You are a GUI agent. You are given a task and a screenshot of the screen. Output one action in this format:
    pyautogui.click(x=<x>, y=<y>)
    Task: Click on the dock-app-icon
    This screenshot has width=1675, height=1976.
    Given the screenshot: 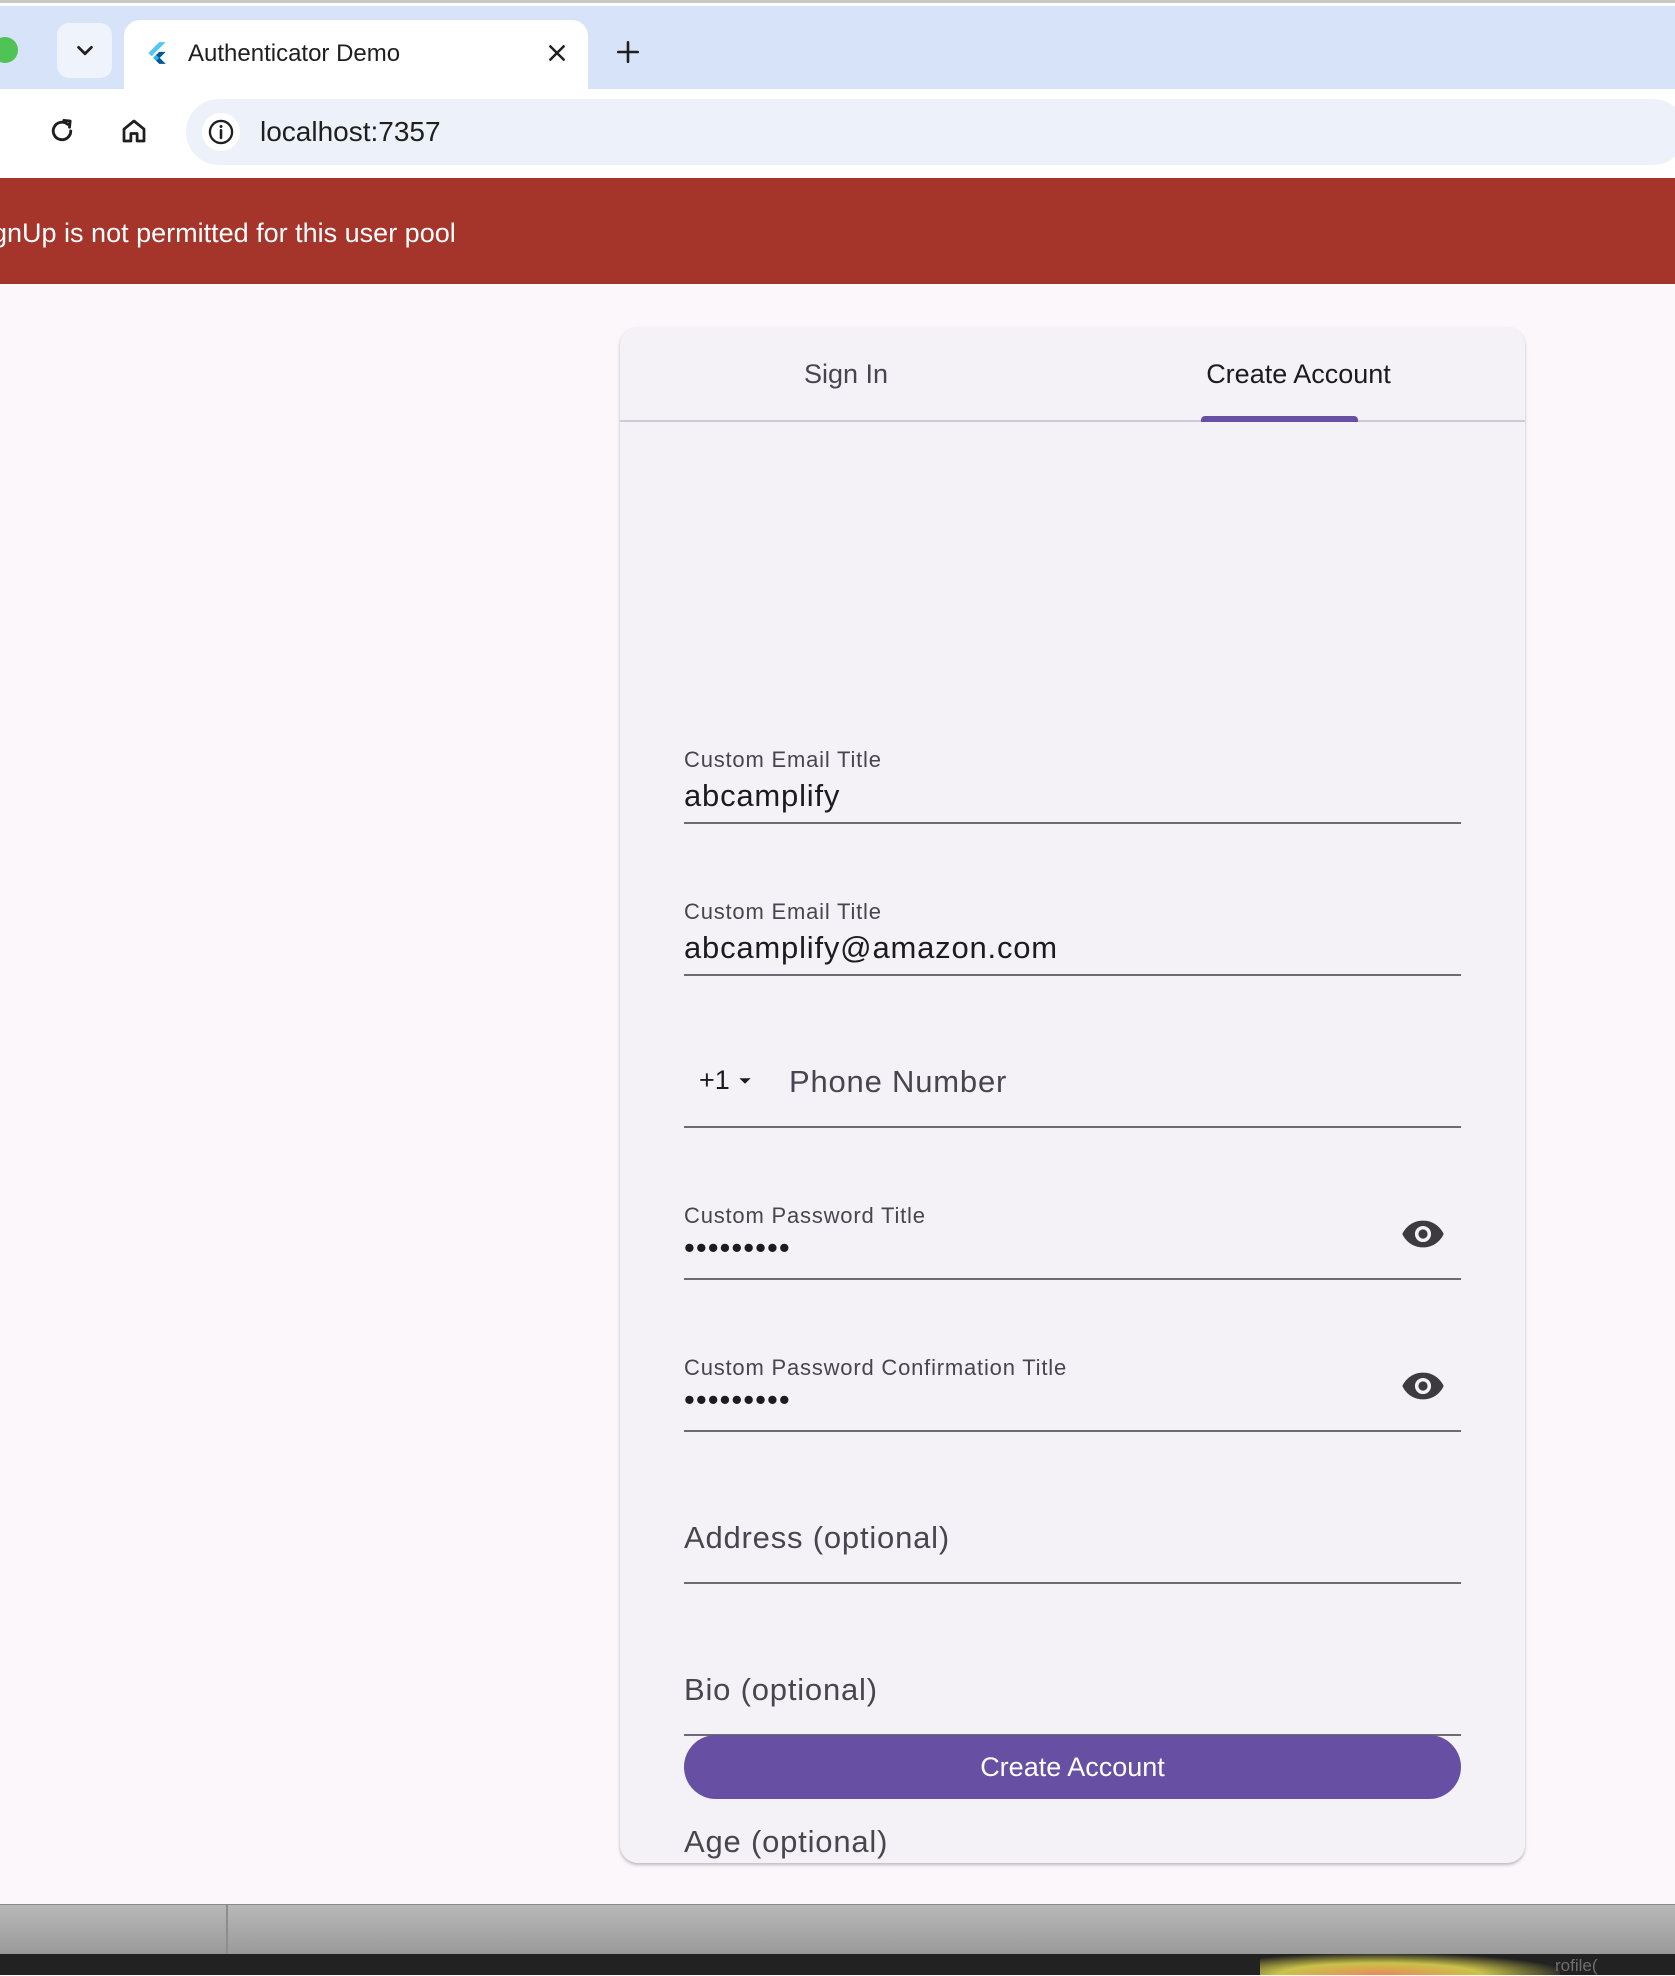 What is the action you would take?
    pyautogui.click(x=1410, y=1964)
    